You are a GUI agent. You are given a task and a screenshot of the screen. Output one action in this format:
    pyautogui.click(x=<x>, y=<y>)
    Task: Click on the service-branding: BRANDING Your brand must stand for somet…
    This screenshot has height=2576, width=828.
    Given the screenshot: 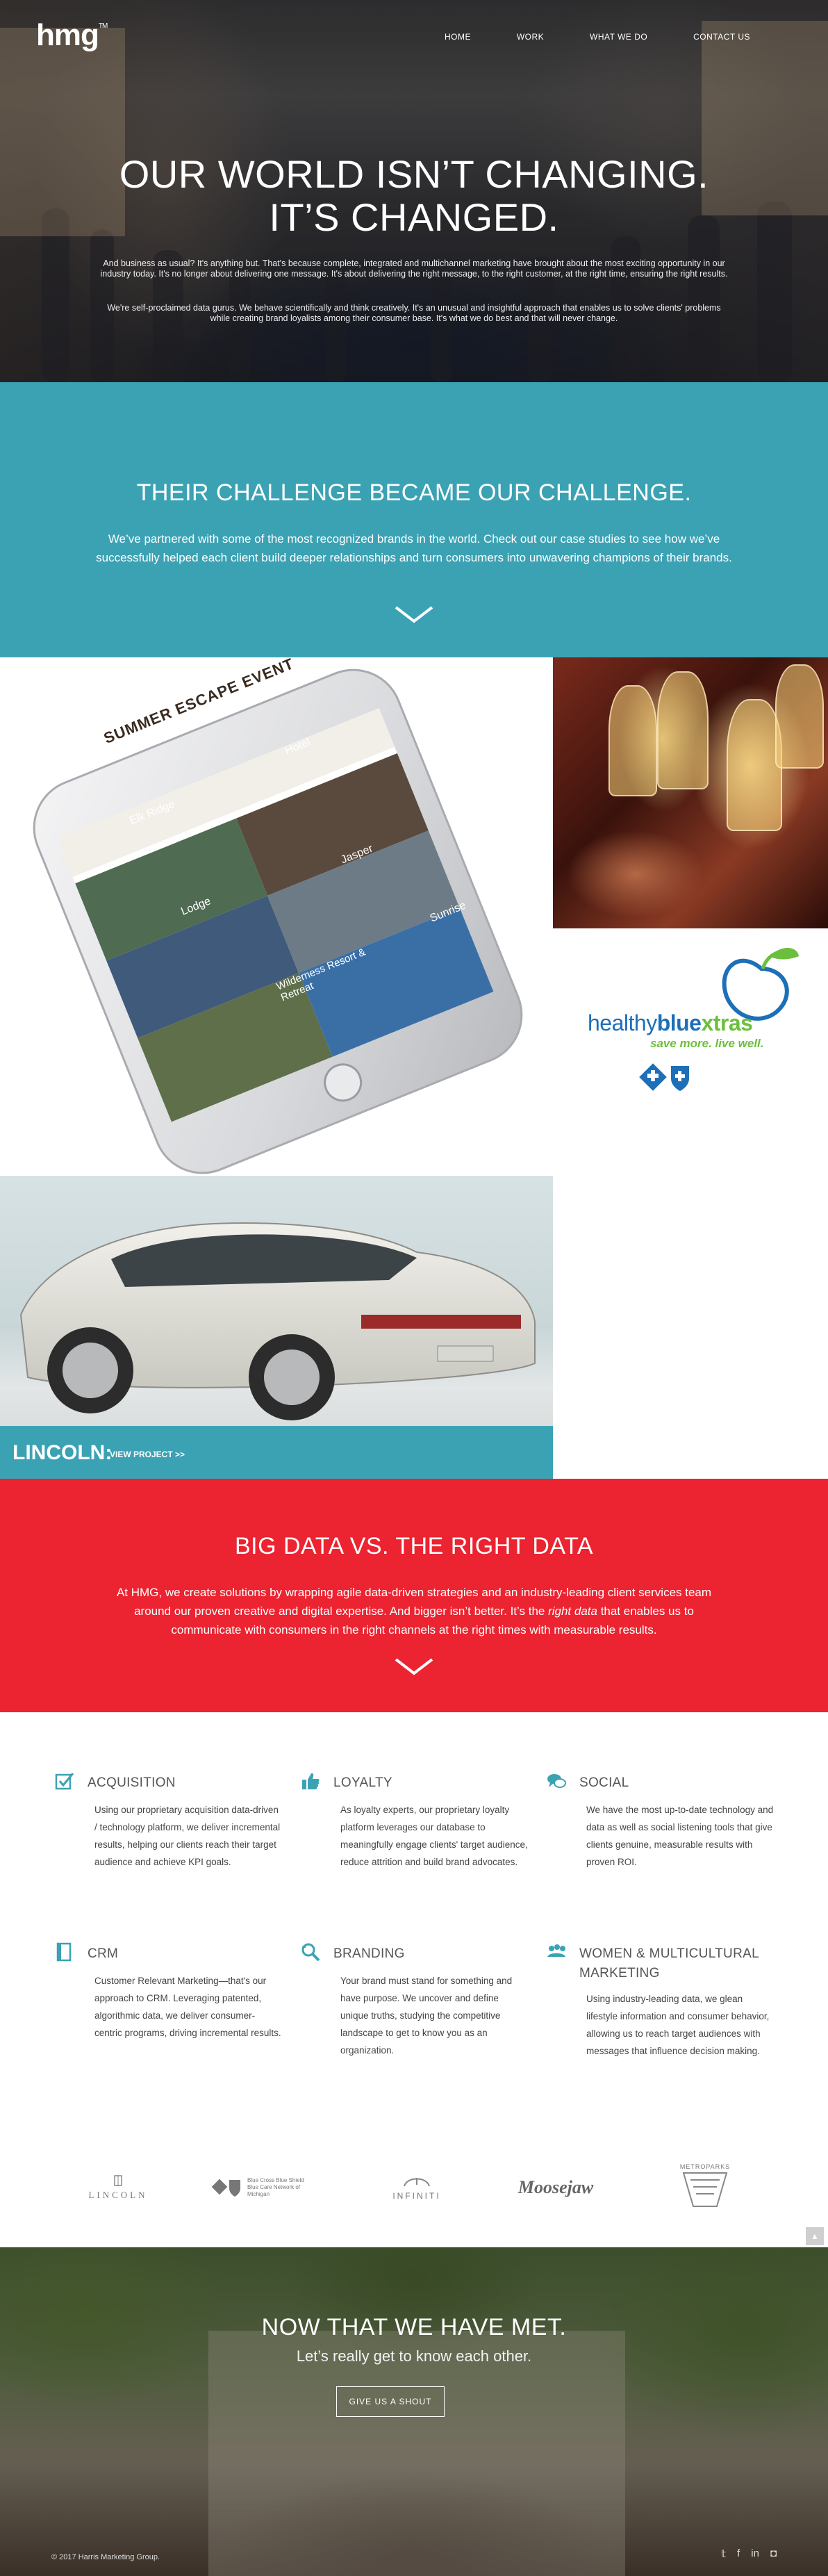 What is the action you would take?
    pyautogui.click(x=414, y=2018)
    